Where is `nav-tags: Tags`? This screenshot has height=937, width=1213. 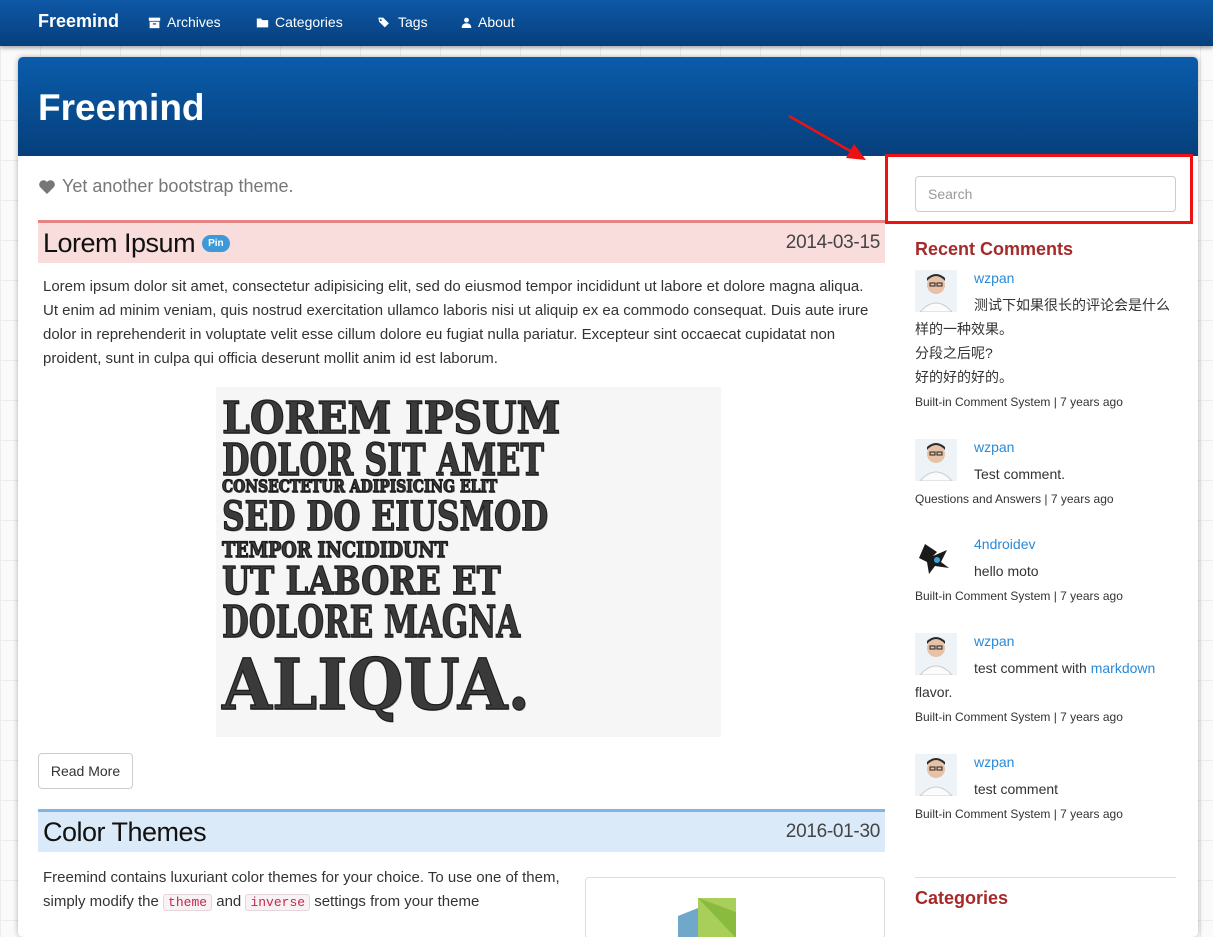 nav-tags: Tags is located at coordinates (402, 22).